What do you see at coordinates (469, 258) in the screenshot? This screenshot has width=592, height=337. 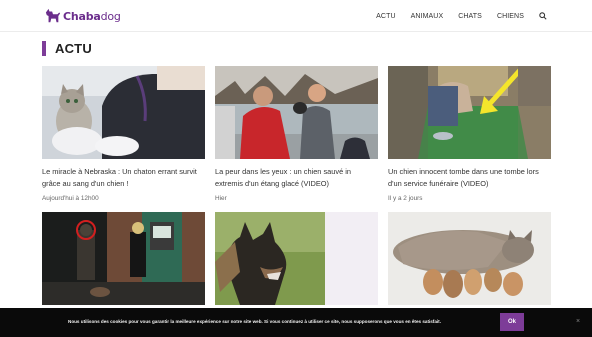 I see `article-thumbnail-cat-kittens` at bounding box center [469, 258].